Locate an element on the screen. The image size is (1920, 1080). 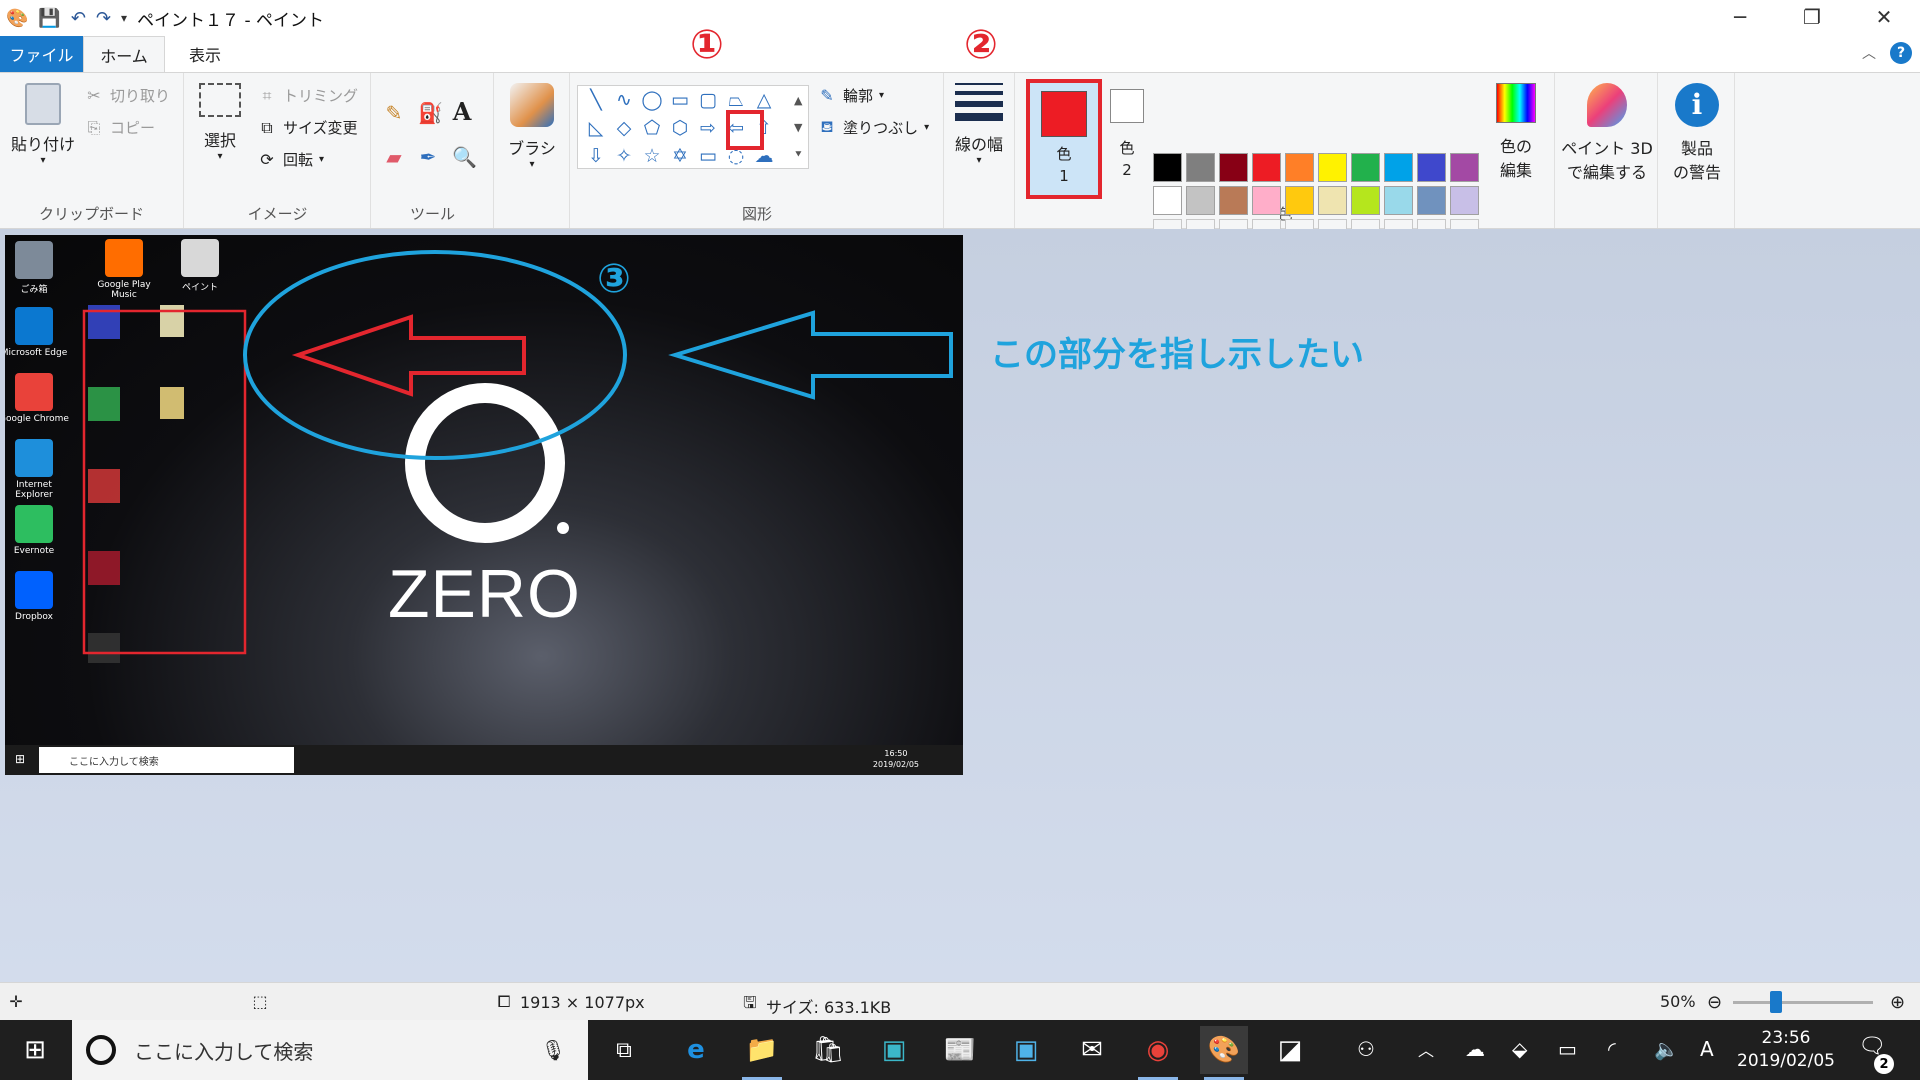
chrome-taskbar-icon: ◉ is located at coordinates (1158, 1053).